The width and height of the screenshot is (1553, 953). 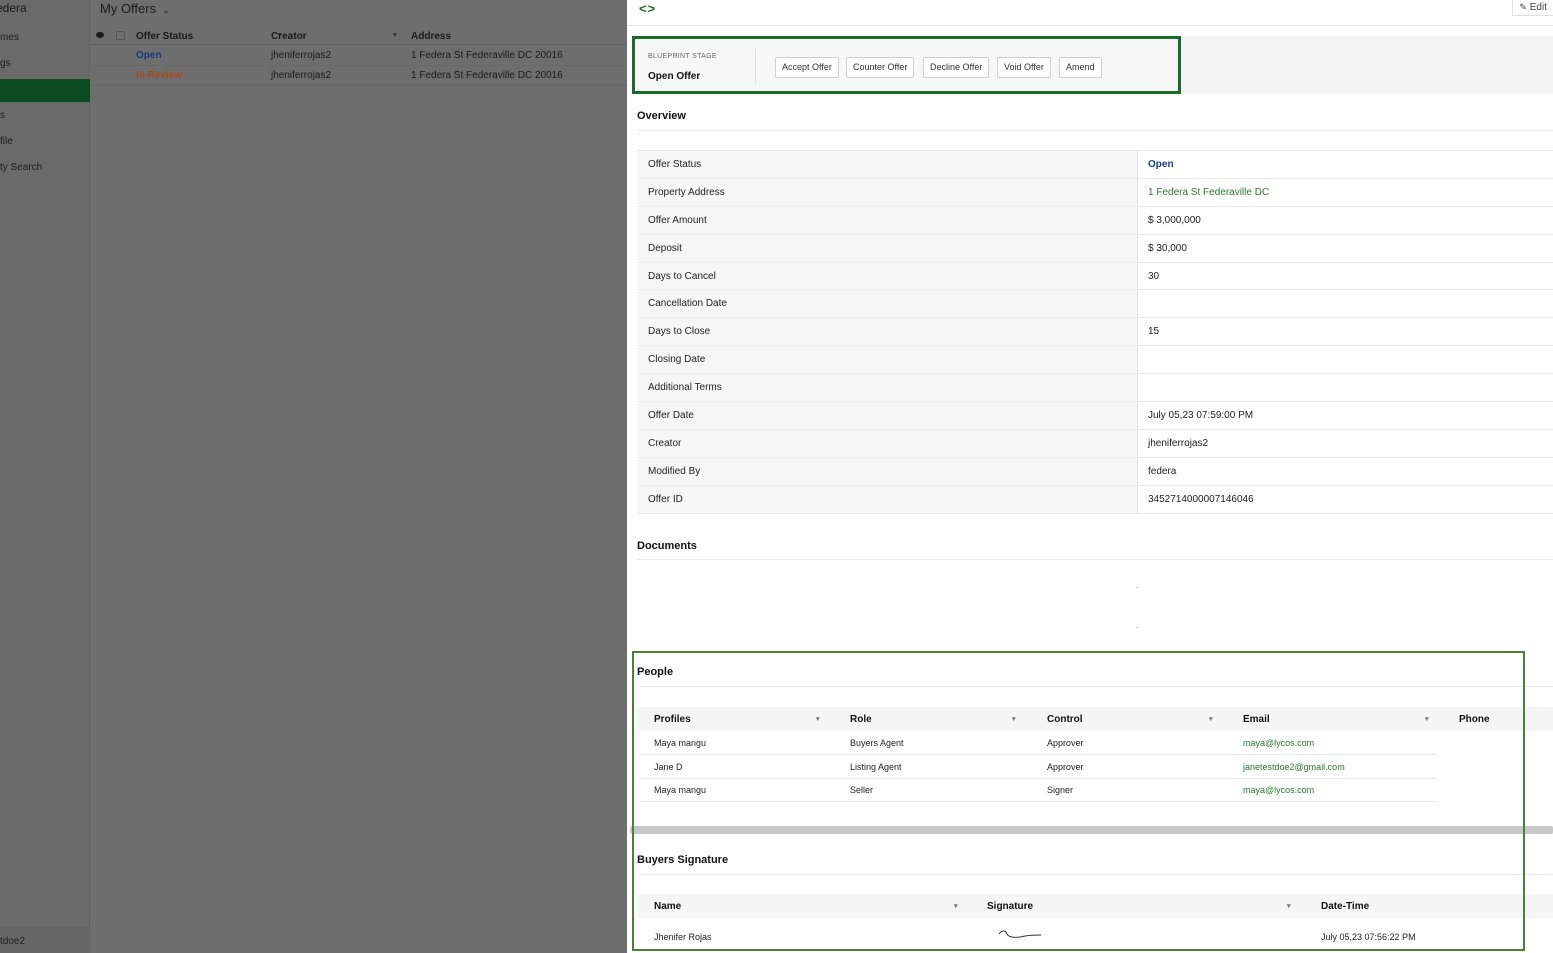 I want to click on field-label: Offer Status, so click(x=887, y=164).